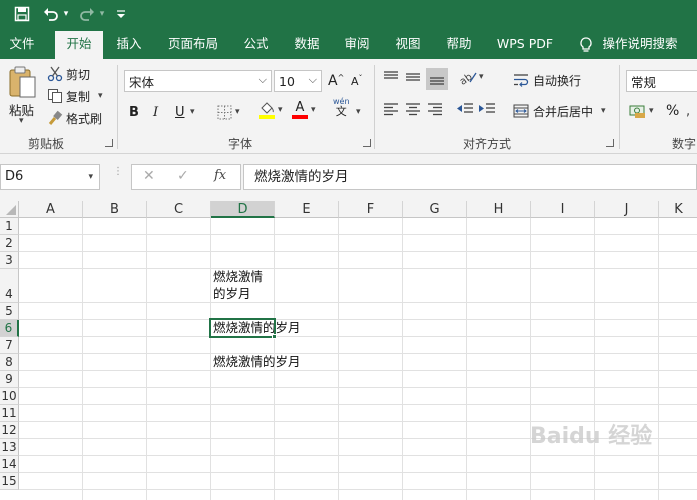 This screenshot has width=697, height=500. Describe the element at coordinates (9, 447) in the screenshot. I see `row-header-13: 13` at that location.